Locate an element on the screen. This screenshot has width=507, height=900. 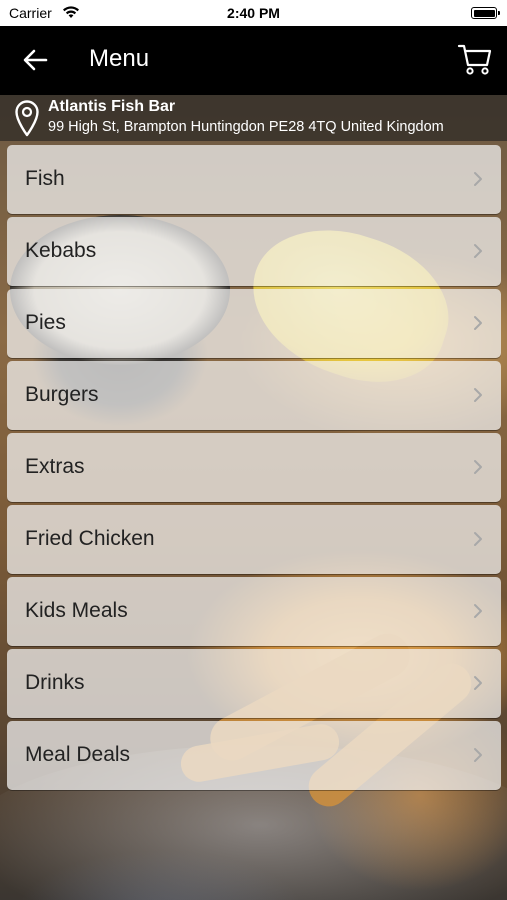
restaurant-name: Atlantis Fish Bar is located at coordinates (112, 106).